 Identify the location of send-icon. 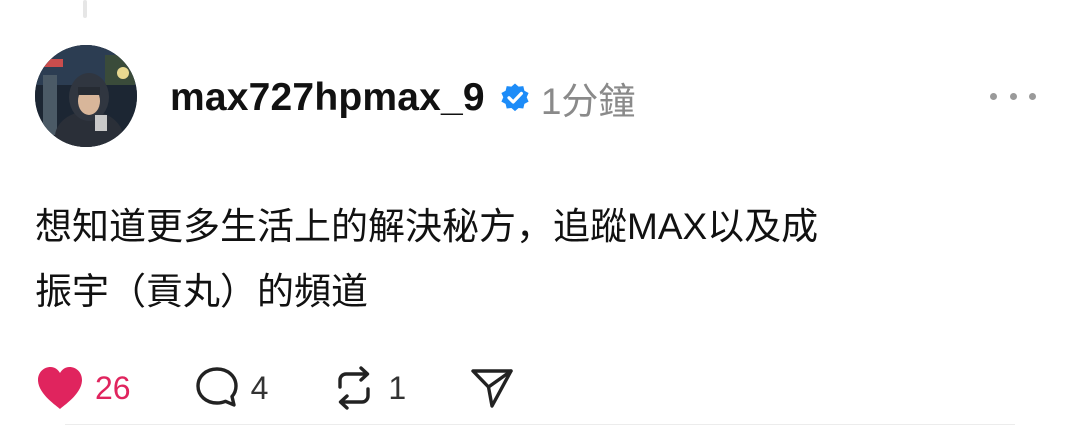
(492, 388).